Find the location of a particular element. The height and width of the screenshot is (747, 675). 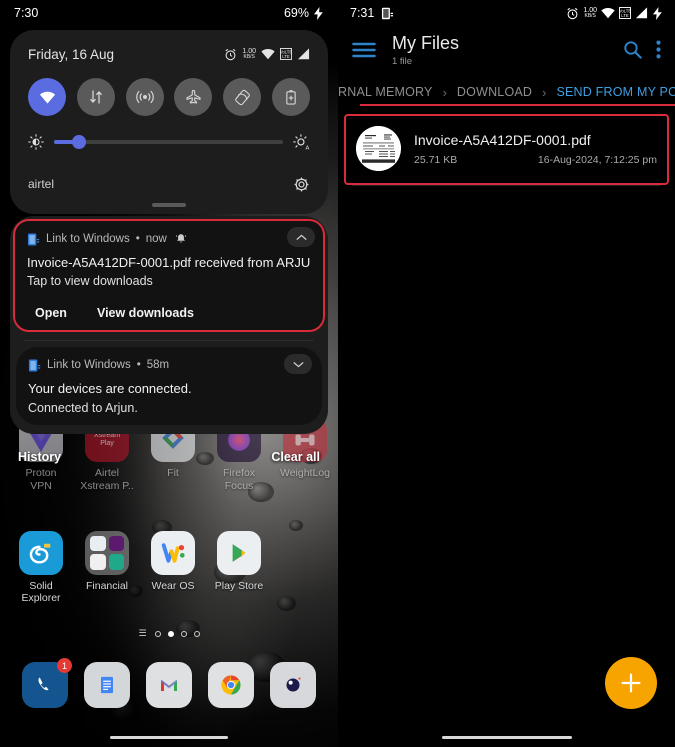

brightness-slider-knob is located at coordinates (79, 142).